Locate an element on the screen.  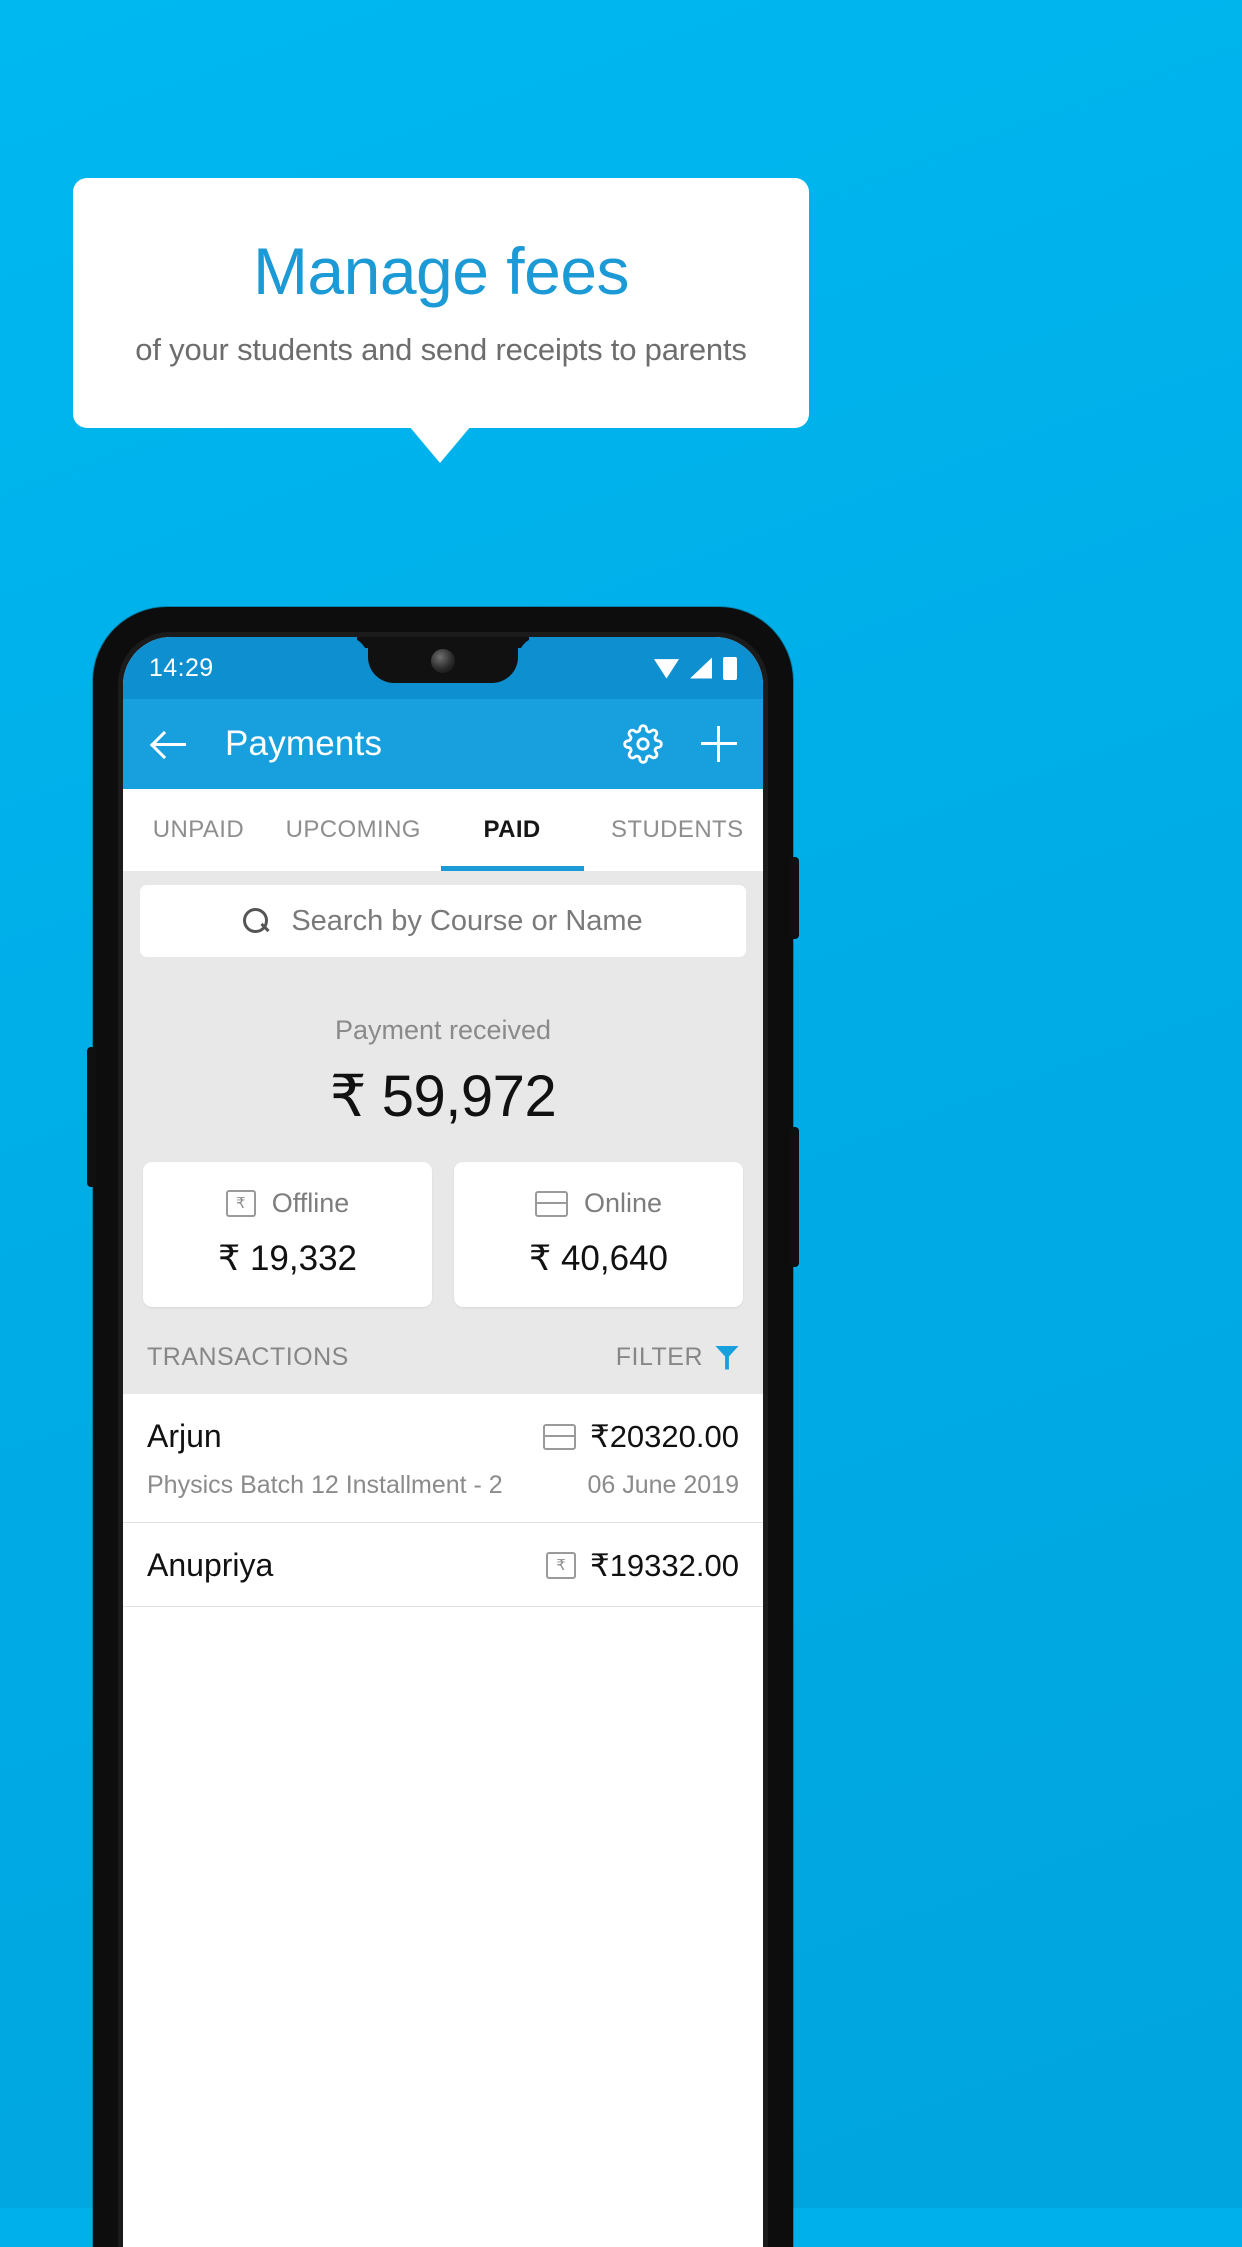
offline-card-head: ₹ Offline is located at coordinates (287, 1203).